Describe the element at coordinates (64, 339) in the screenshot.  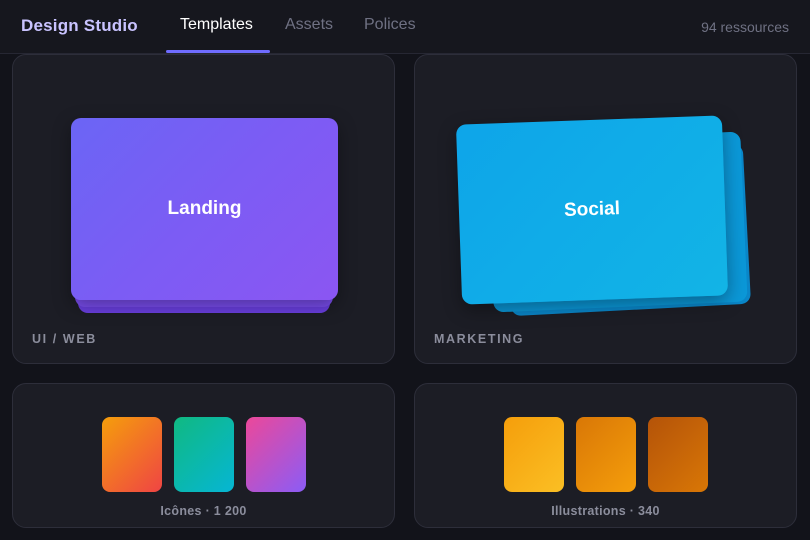
I see `category-label-ui-web: UI / WEB` at that location.